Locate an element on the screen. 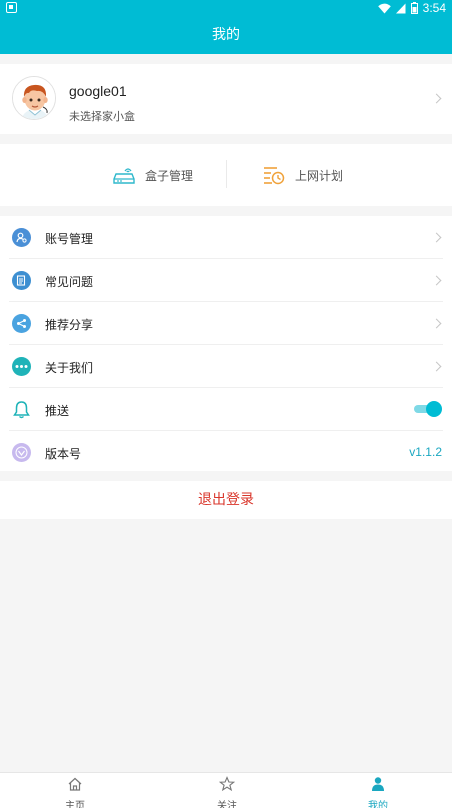  divider is located at coordinates (226, 174).